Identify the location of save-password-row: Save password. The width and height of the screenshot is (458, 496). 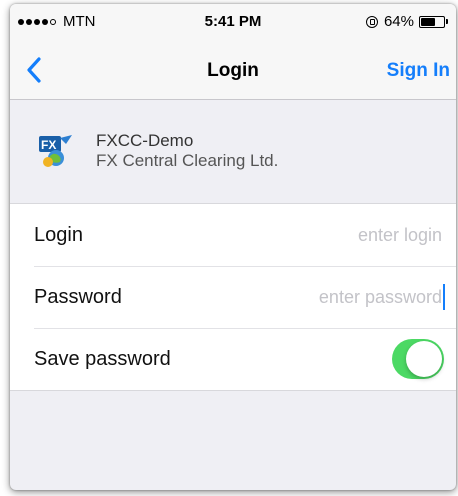
(233, 359).